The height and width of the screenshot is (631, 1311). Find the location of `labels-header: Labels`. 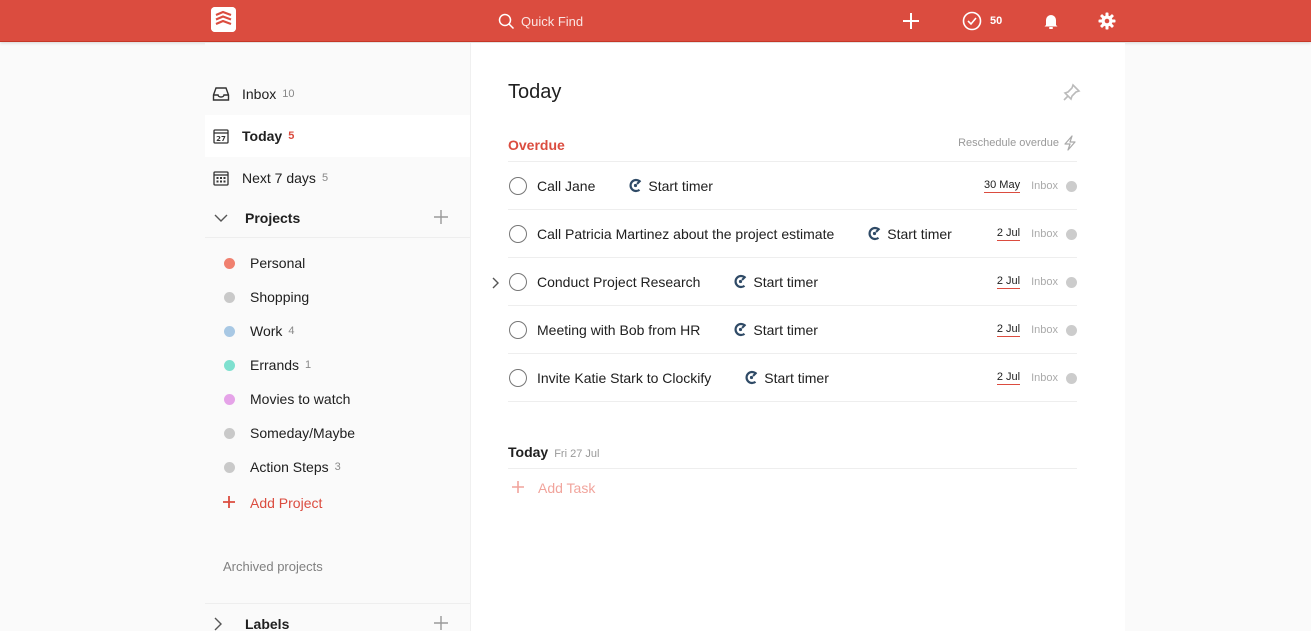

labels-header: Labels is located at coordinates (337, 617).